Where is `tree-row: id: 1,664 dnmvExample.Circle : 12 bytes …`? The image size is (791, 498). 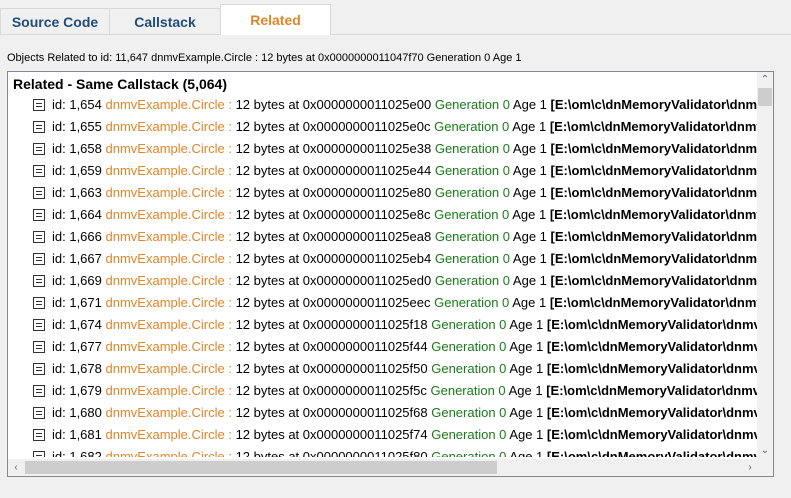
tree-row: id: 1,664 dnmvExample.Circle : 12 bytes … is located at coordinates (383, 215).